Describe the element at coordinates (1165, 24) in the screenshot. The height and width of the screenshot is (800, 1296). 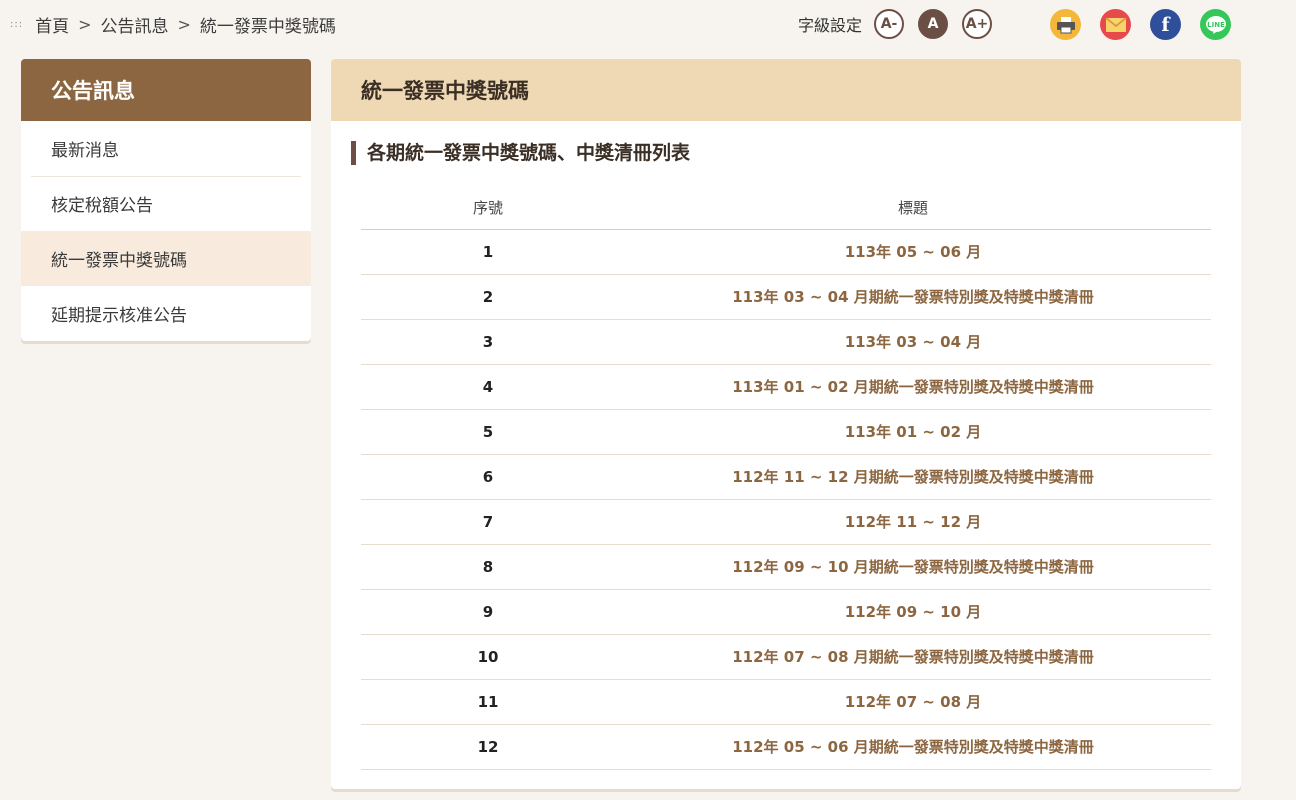
I see `facebook-icon: f` at that location.